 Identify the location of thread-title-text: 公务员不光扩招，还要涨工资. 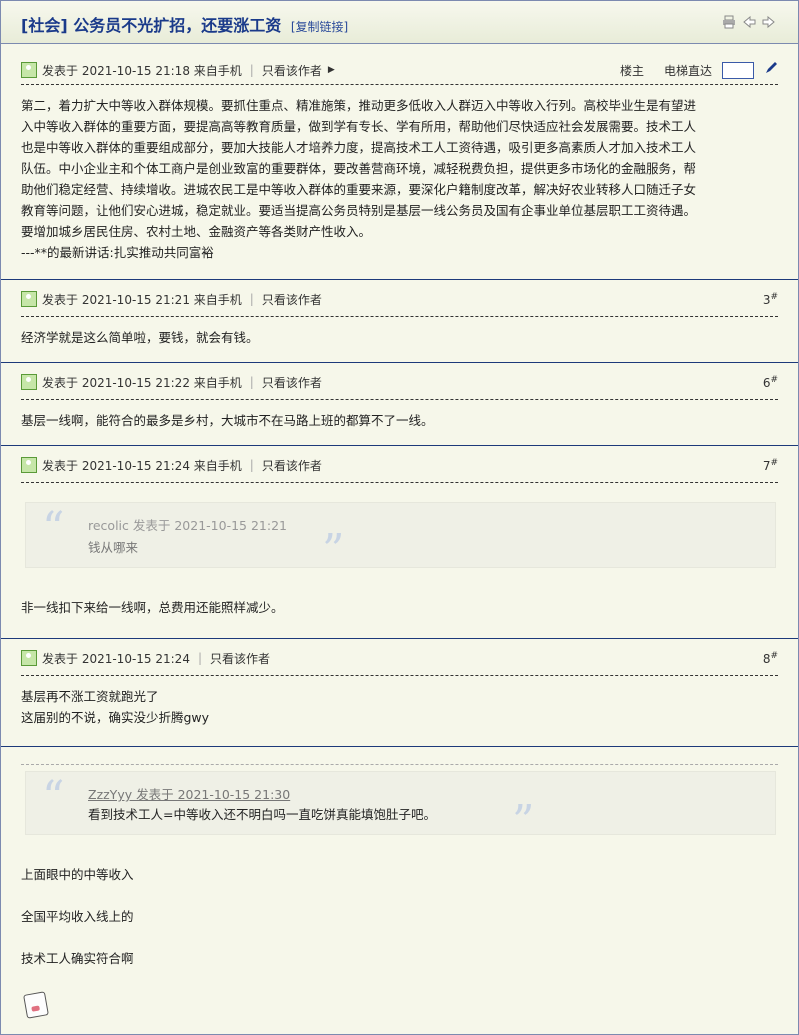
(177, 25).